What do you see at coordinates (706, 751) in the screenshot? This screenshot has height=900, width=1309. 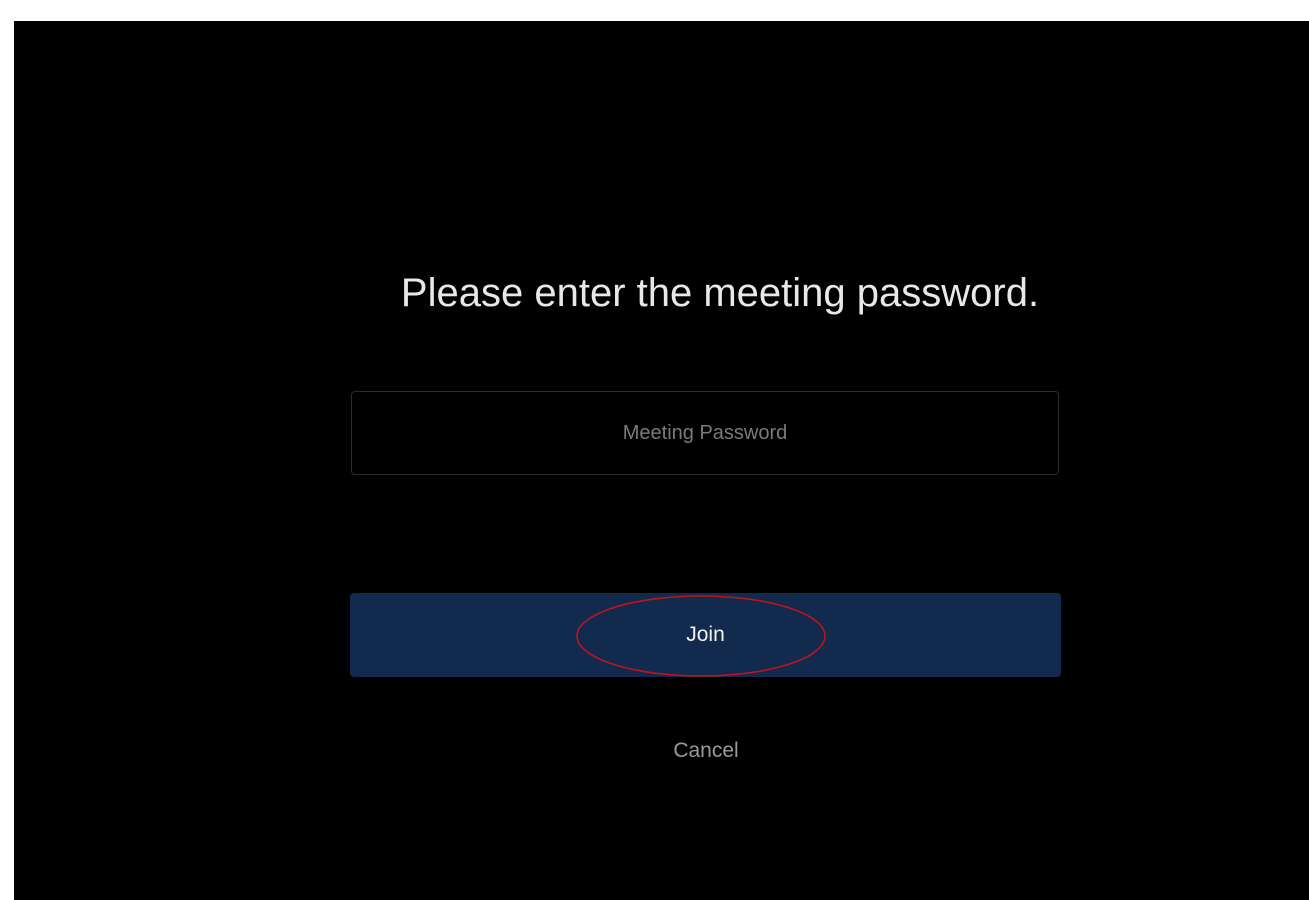 I see `cancel-button: Cancel` at bounding box center [706, 751].